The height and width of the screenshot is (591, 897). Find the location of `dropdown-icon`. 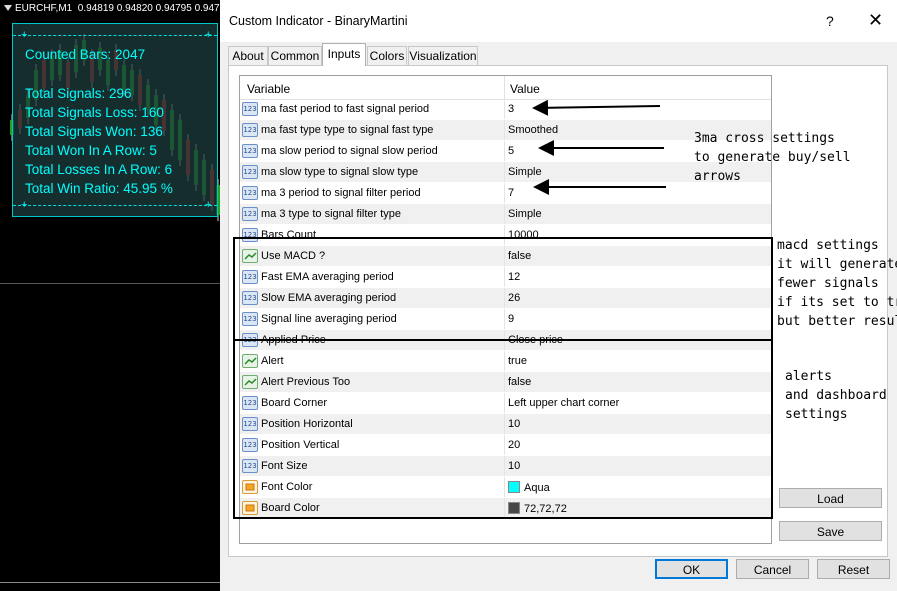

dropdown-icon is located at coordinates (8, 8).